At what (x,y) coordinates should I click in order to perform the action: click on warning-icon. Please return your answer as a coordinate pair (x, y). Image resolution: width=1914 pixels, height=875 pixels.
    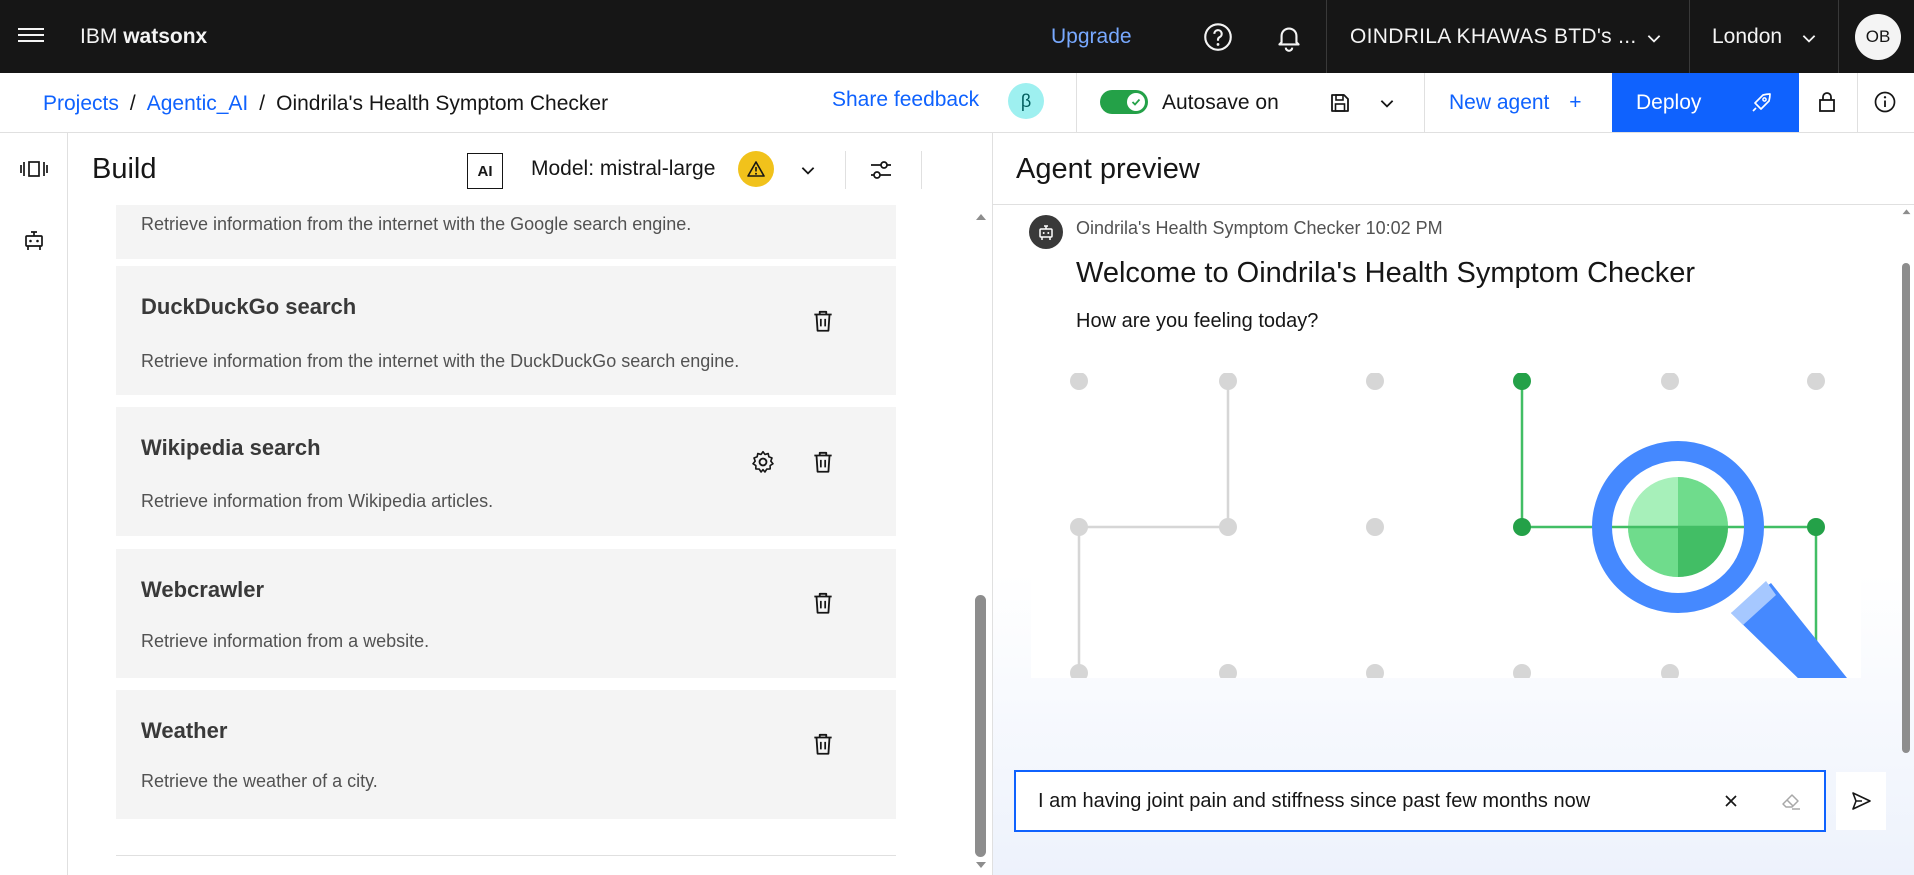
    Looking at the image, I should click on (756, 169).